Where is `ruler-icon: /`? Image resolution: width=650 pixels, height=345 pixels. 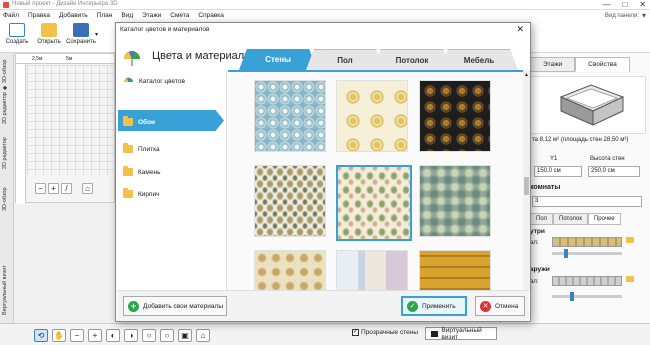
ruler-icon: / is located at coordinates (66, 188).